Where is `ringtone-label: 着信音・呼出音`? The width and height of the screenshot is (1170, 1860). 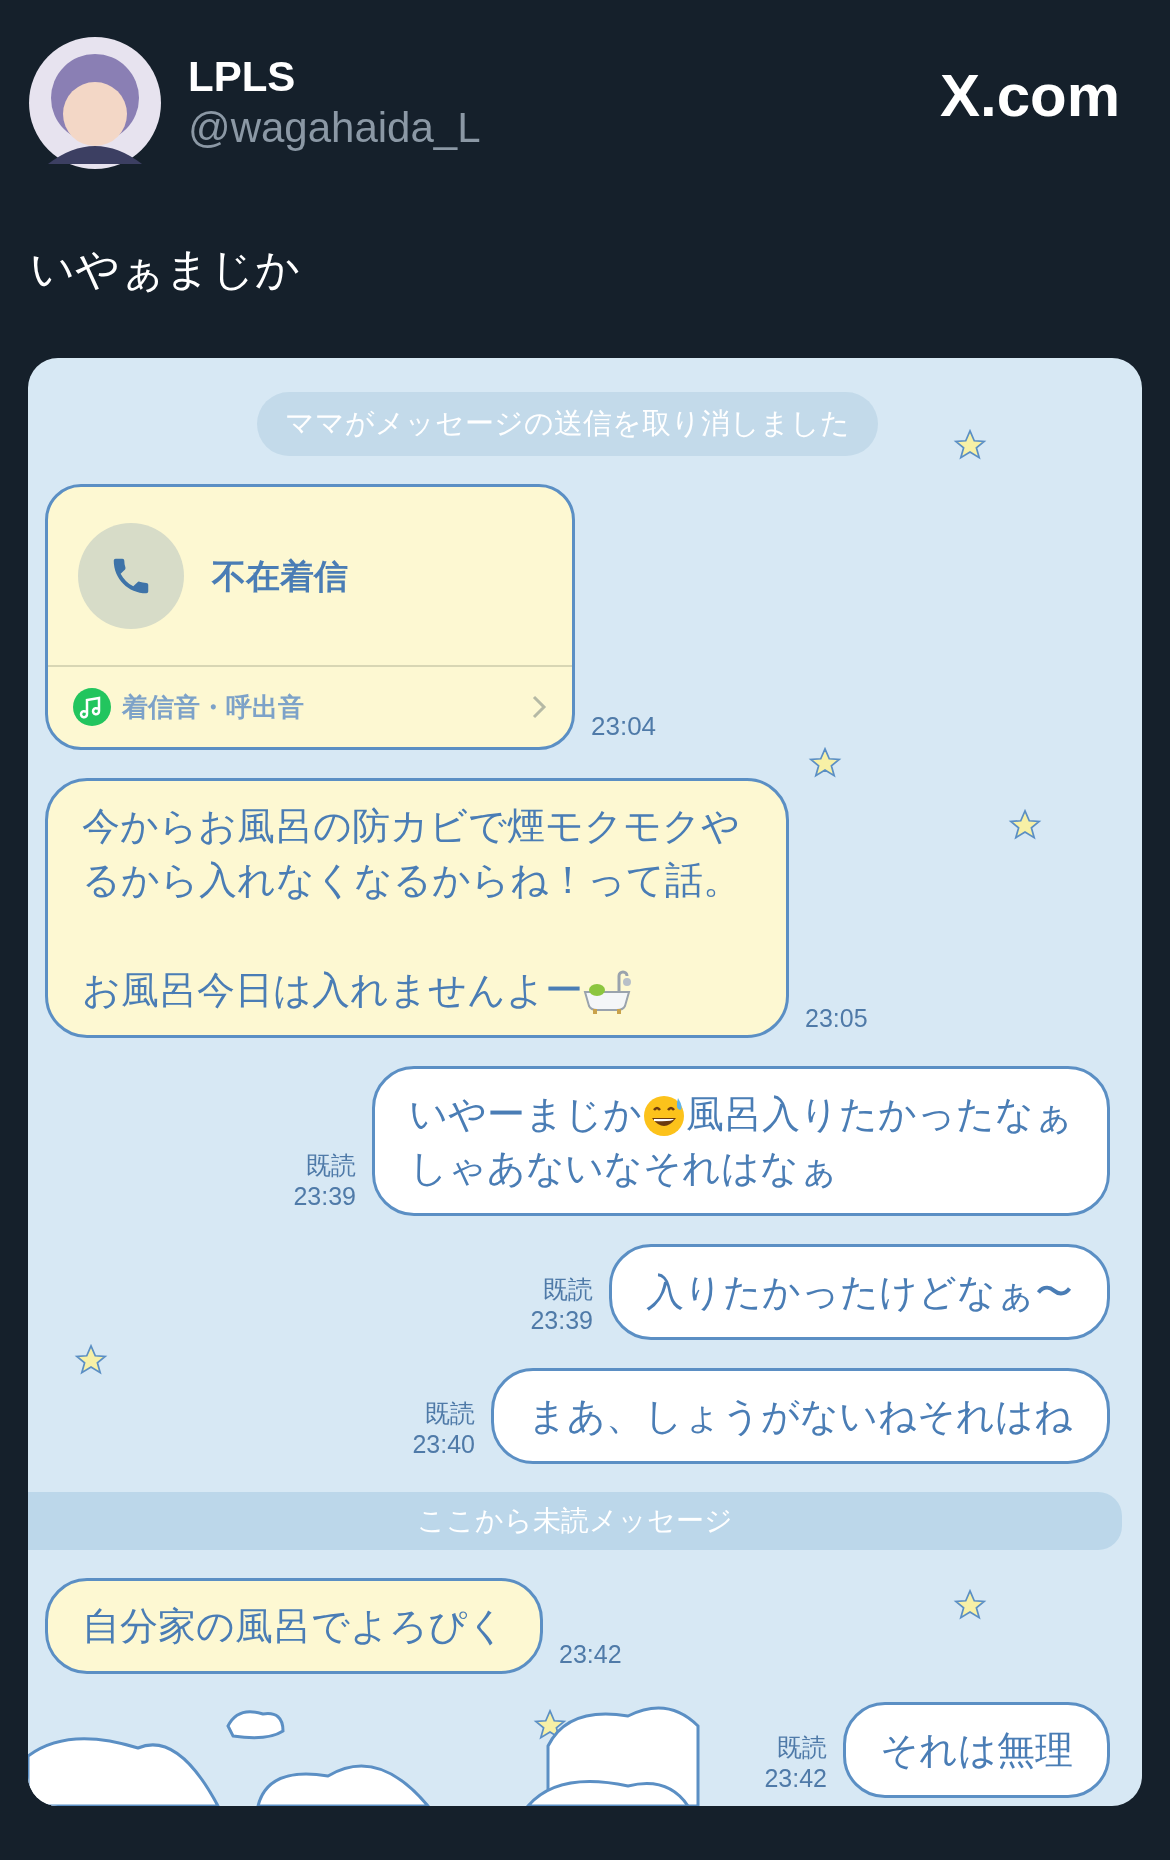 ringtone-label: 着信音・呼出音 is located at coordinates (213, 707).